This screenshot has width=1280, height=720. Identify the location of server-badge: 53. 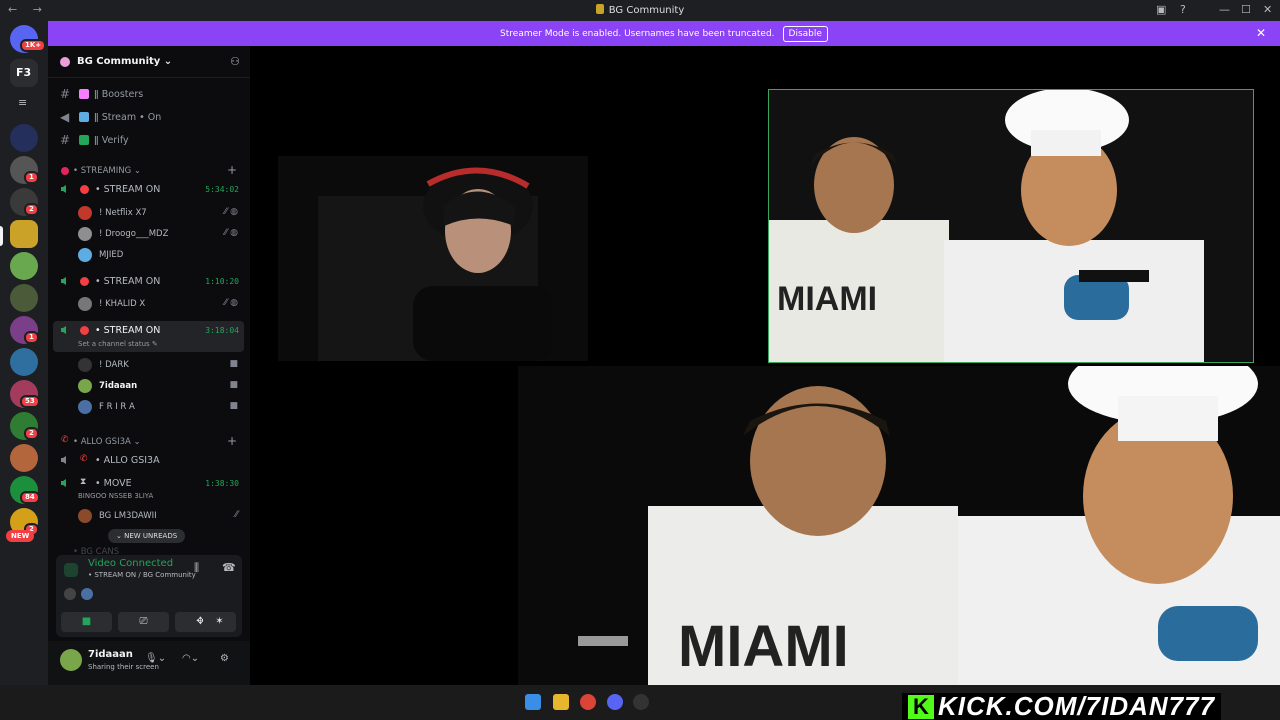
(30, 401).